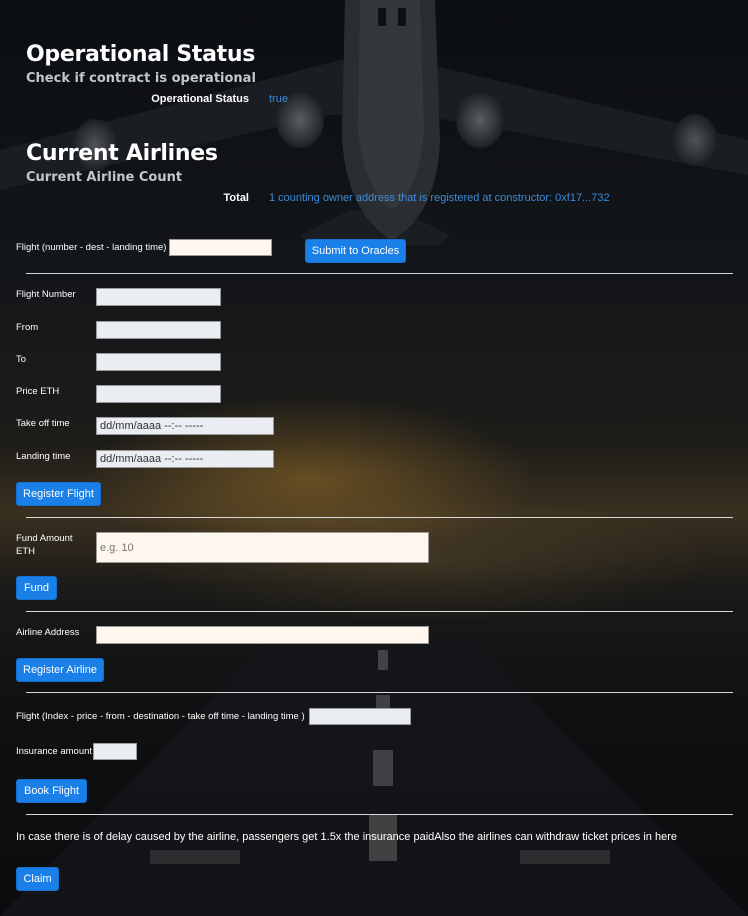 The width and height of the screenshot is (748, 916). What do you see at coordinates (158, 297) in the screenshot?
I see `flight-number-input` at bounding box center [158, 297].